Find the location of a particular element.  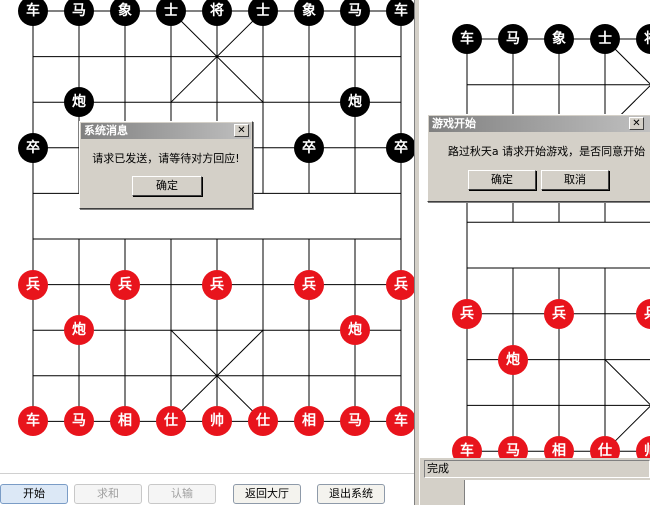

dialog-message: 路过秋天a 请求开始游戏，是否同意开始 is located at coordinates (546, 151).